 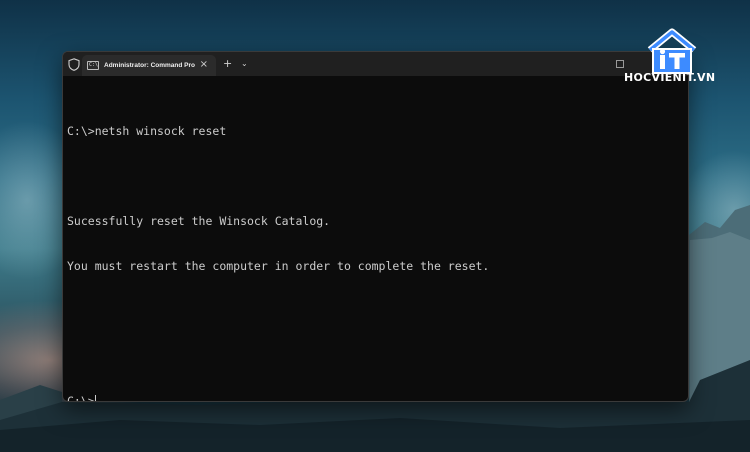 I want to click on plus-icon: +, so click(x=227, y=64).